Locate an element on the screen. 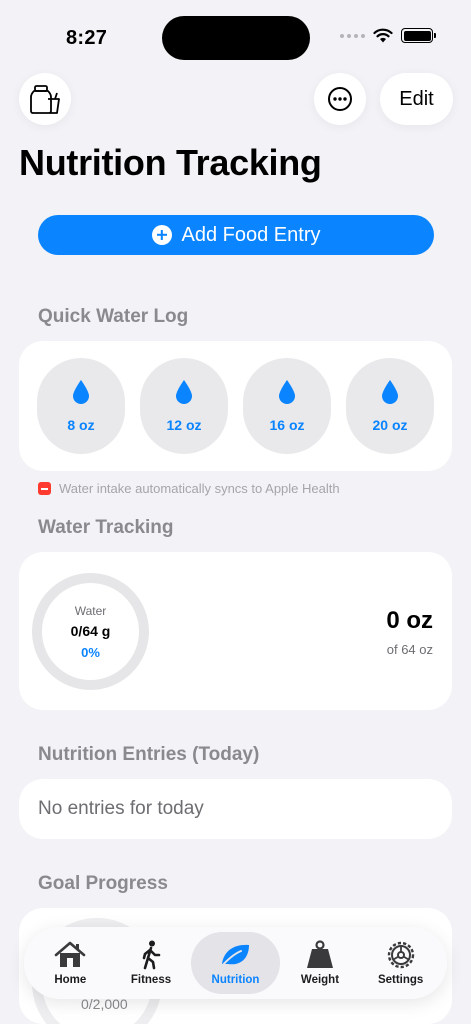  house-icon is located at coordinates (70, 954).